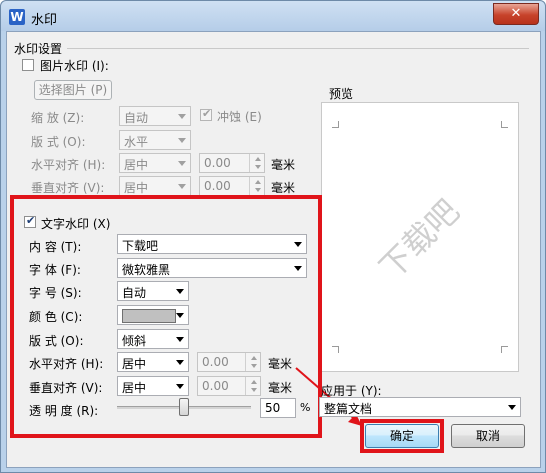  I want to click on picture-h-offset-spinner: 0.00, so click(232, 163).